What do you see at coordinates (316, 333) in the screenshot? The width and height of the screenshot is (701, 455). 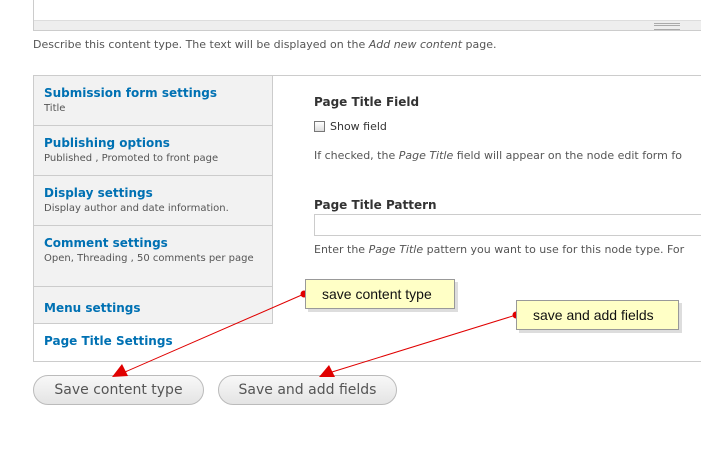 I see `annotation-arrows` at bounding box center [316, 333].